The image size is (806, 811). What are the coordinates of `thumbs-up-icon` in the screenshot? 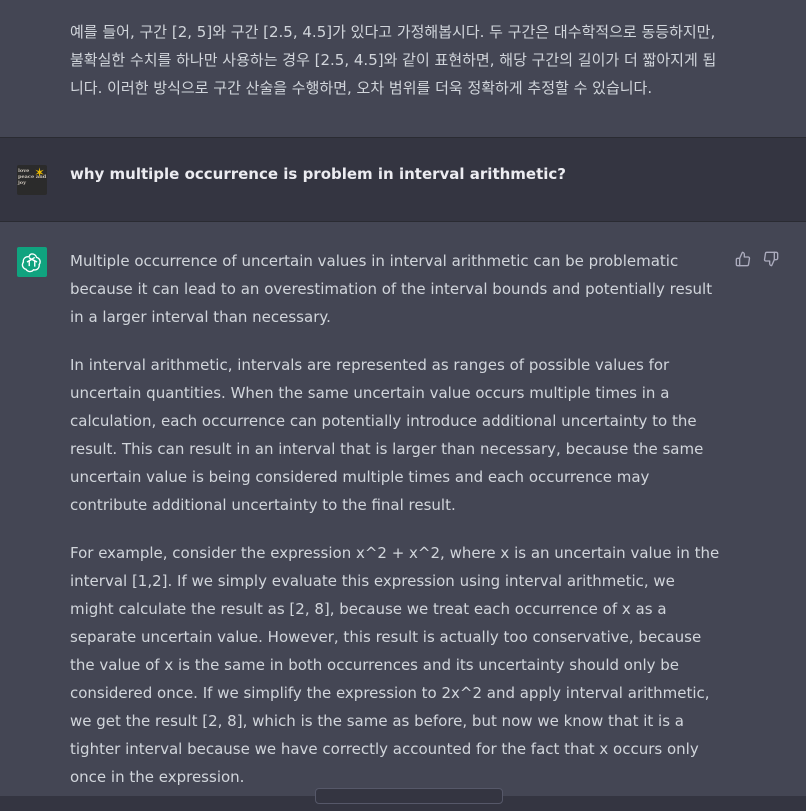 It's located at (743, 259).